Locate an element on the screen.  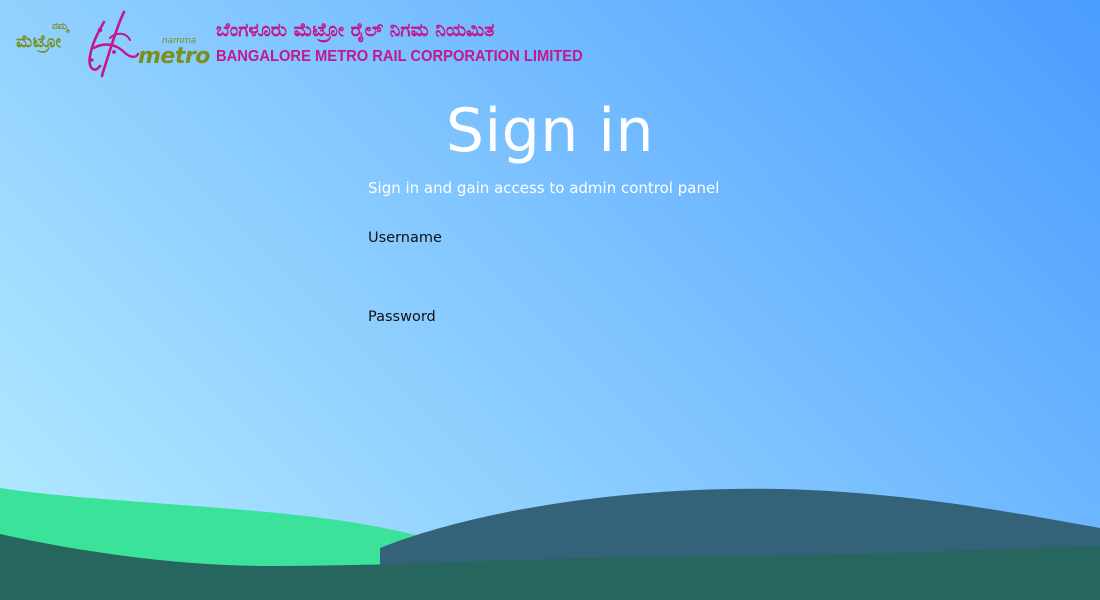
password-input is located at coordinates (550, 348).